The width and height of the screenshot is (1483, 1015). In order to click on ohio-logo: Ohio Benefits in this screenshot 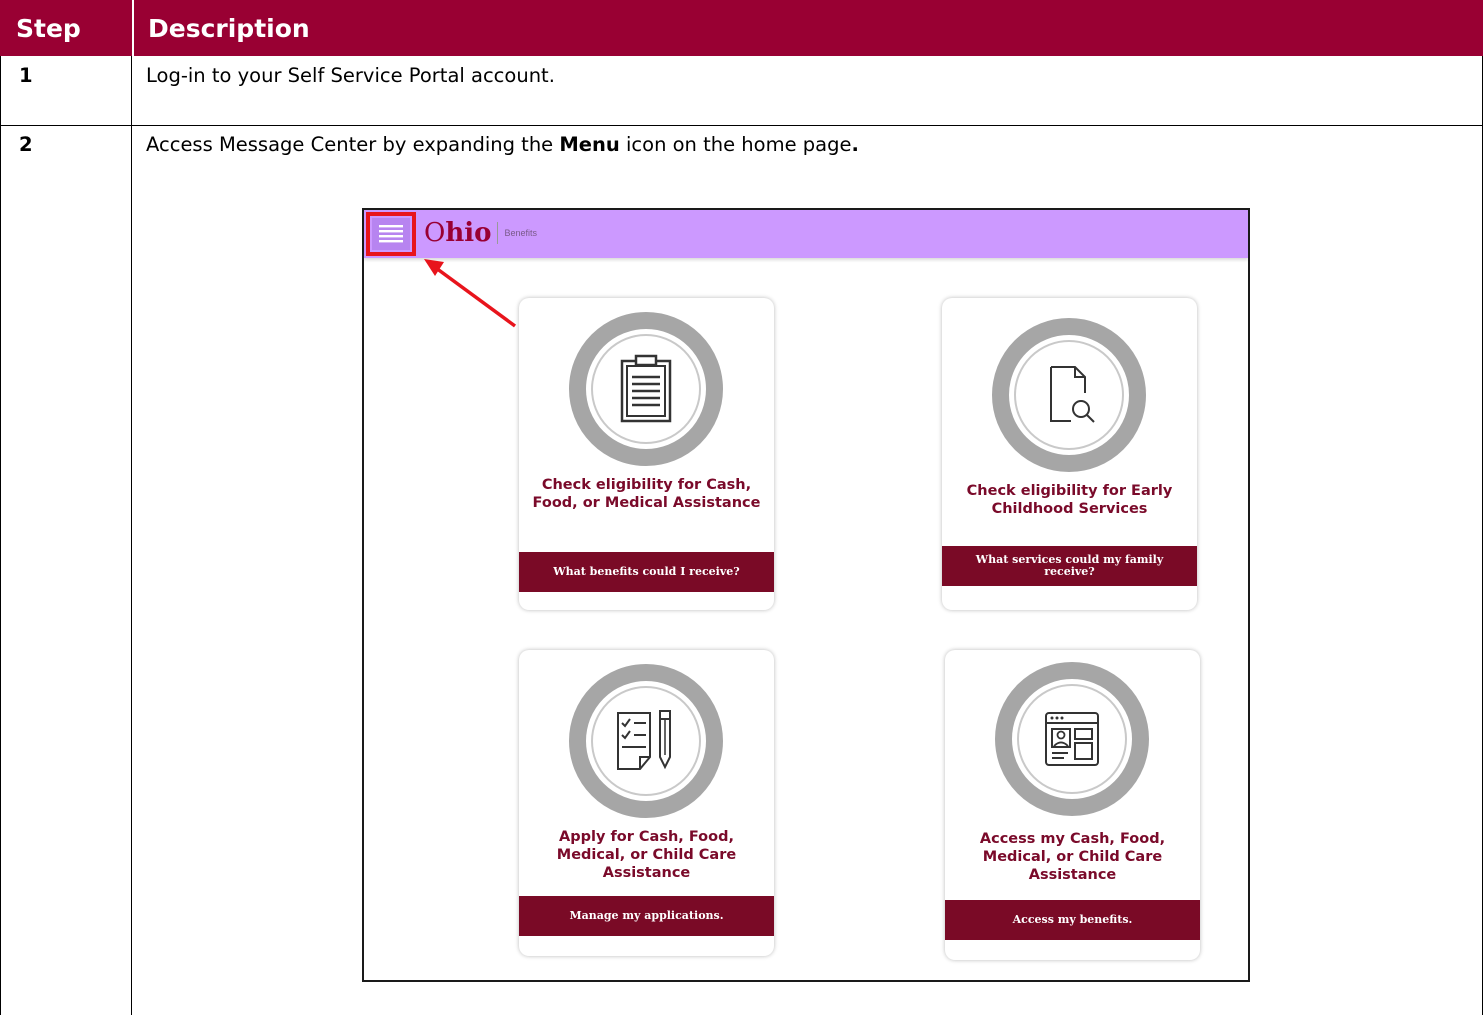, I will do `click(480, 233)`.